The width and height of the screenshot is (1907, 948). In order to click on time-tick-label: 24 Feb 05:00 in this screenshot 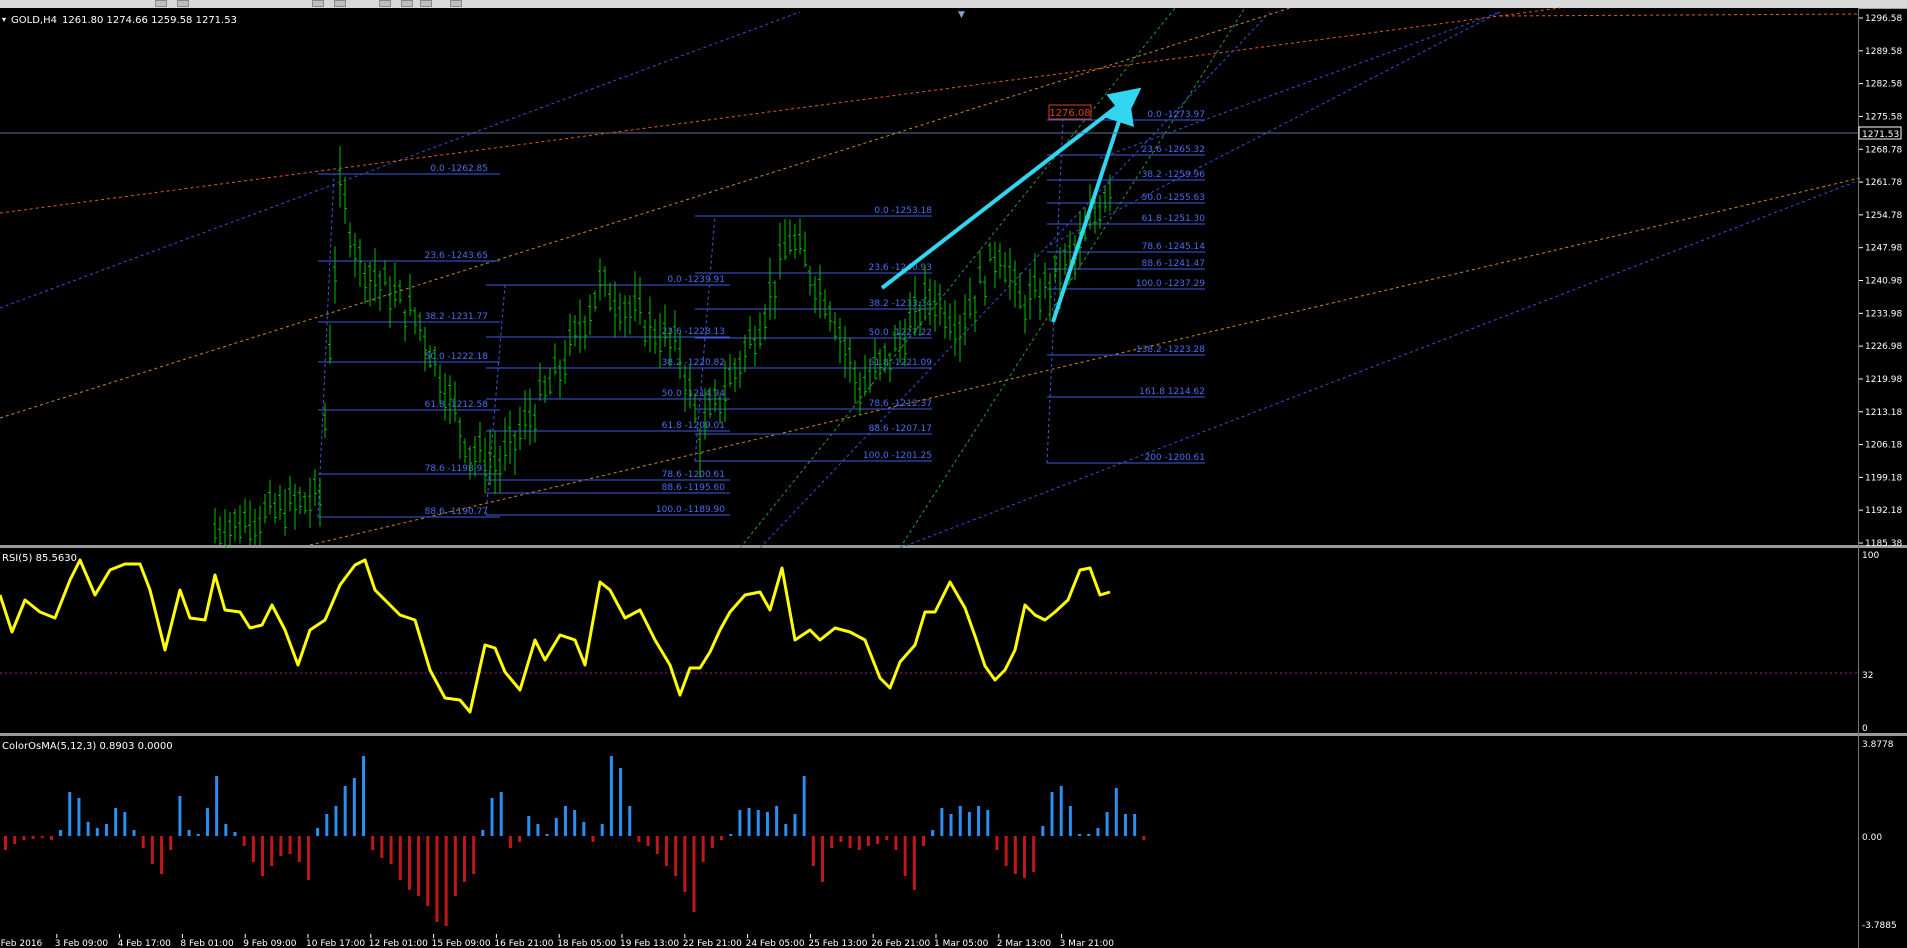, I will do `click(775, 943)`.